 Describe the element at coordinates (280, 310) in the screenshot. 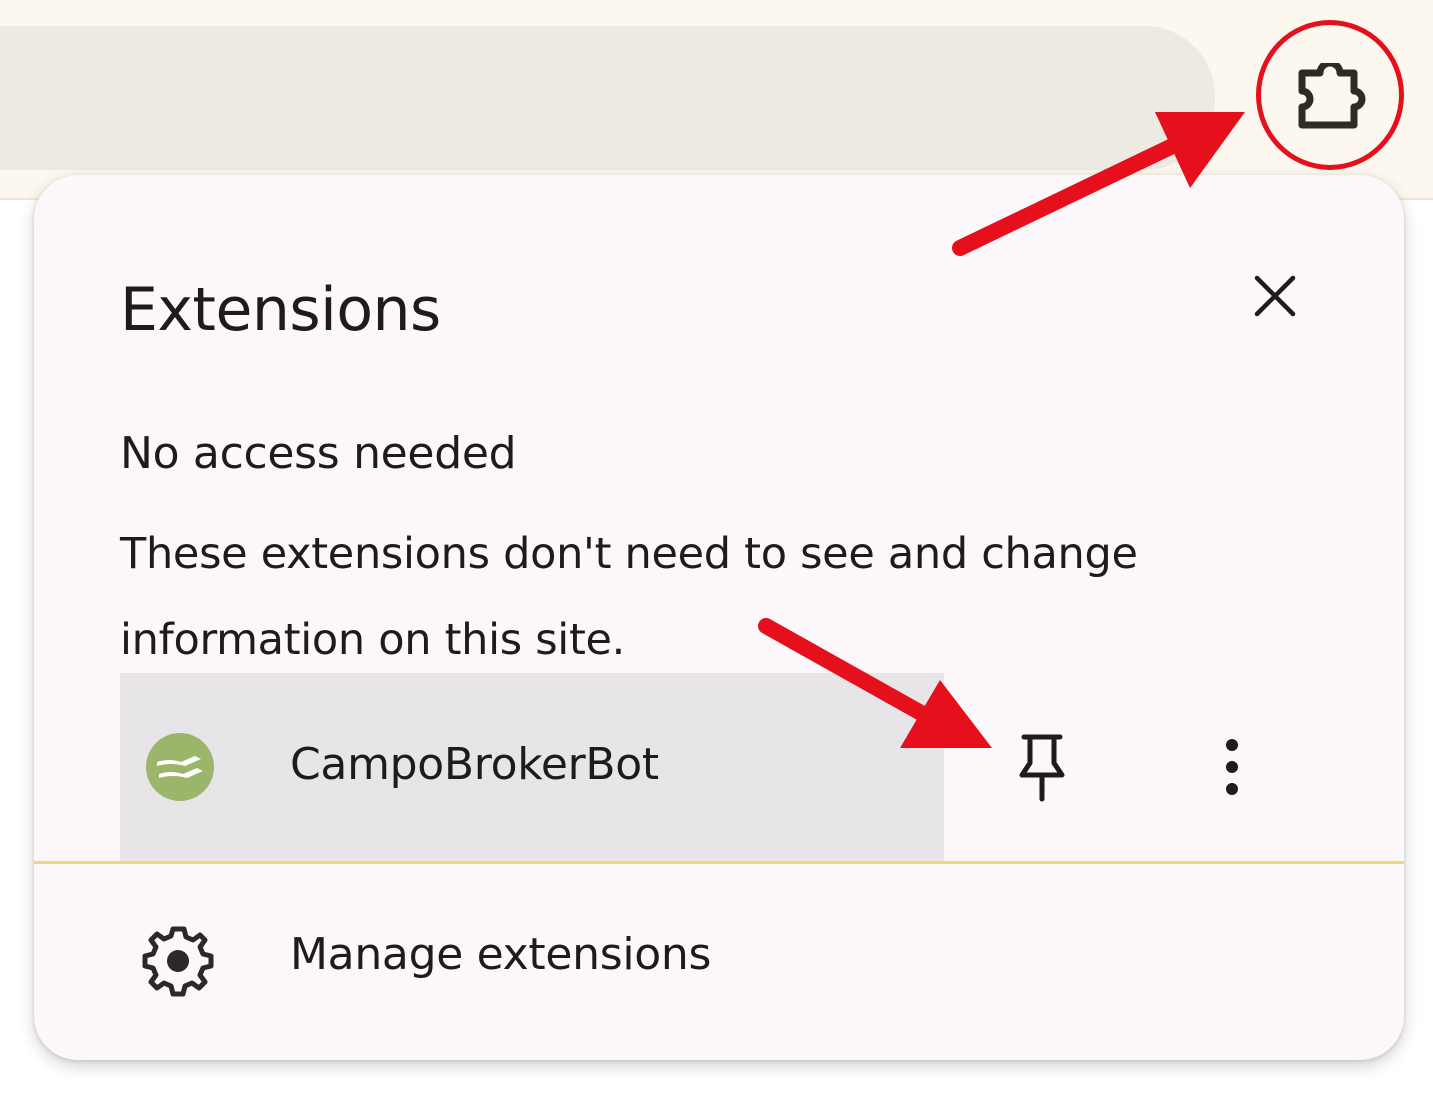

I see `popup-title: Extensions` at that location.